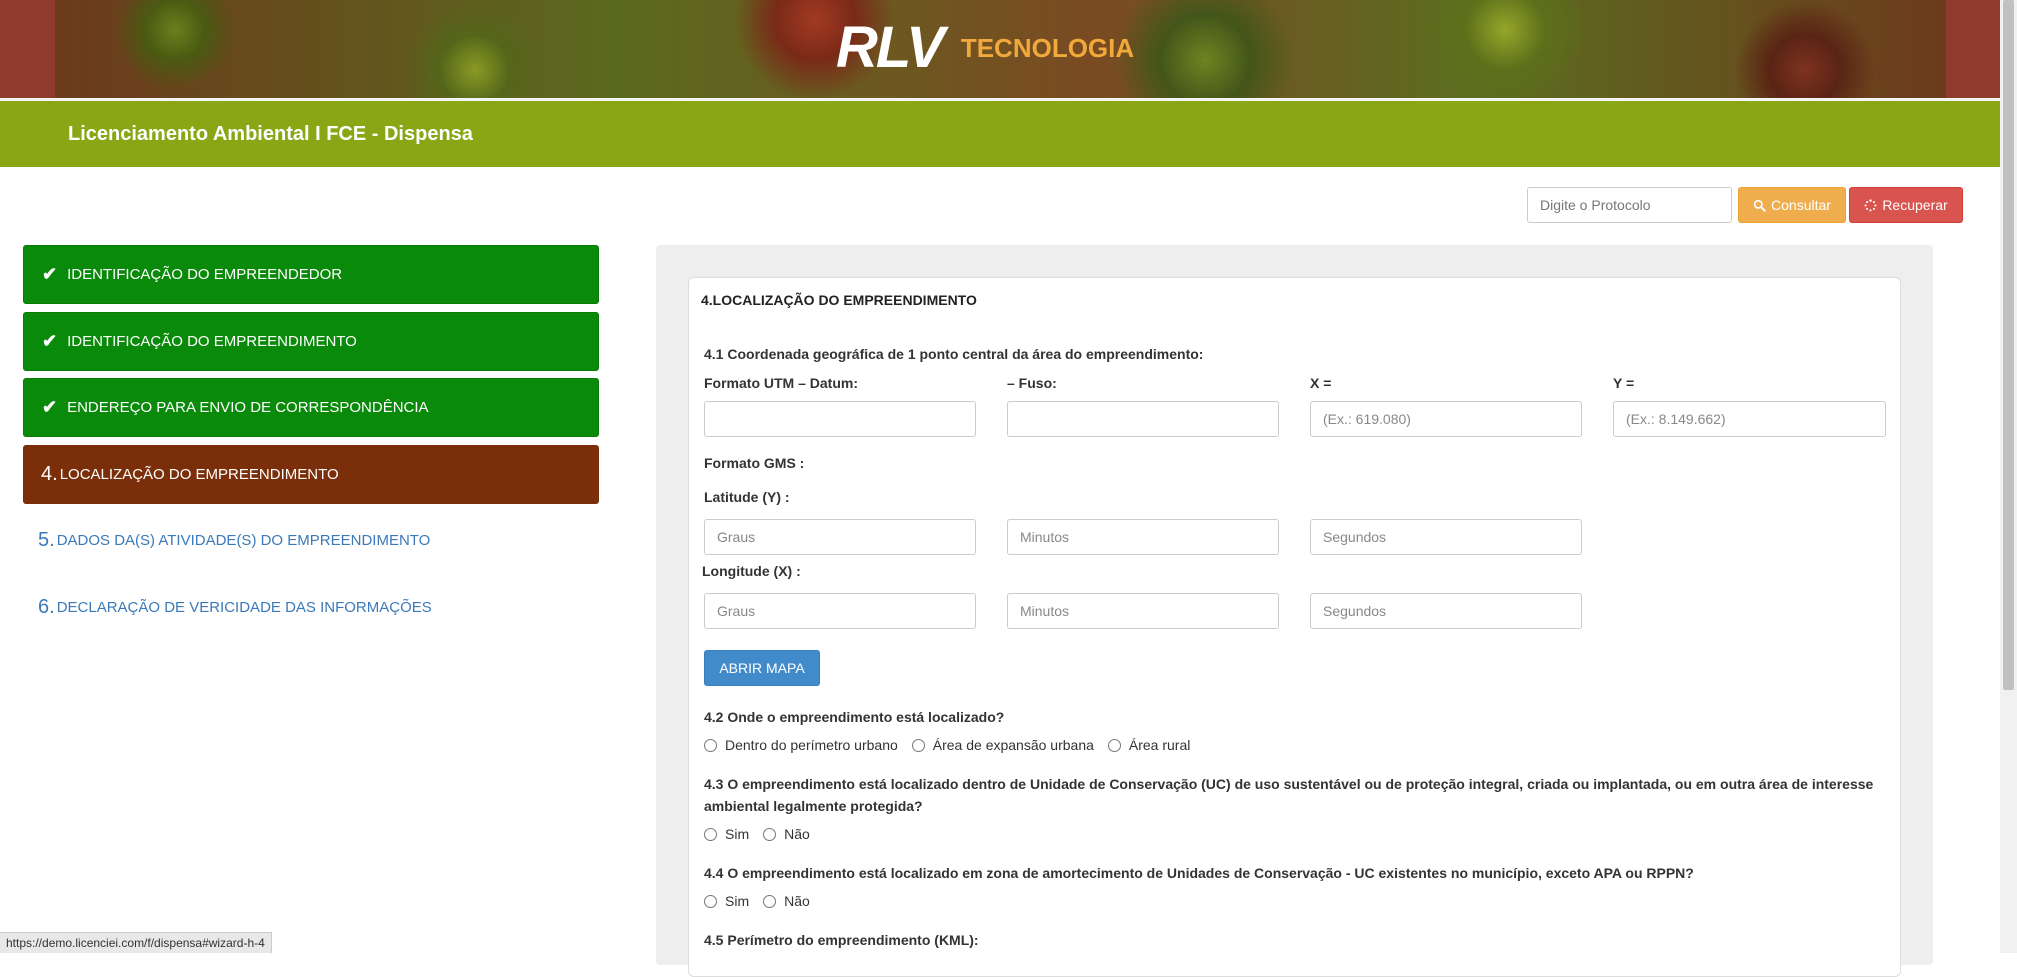 Image resolution: width=2017 pixels, height=977 pixels. What do you see at coordinates (1973, 49) in the screenshot?
I see `banner-edge-right` at bounding box center [1973, 49].